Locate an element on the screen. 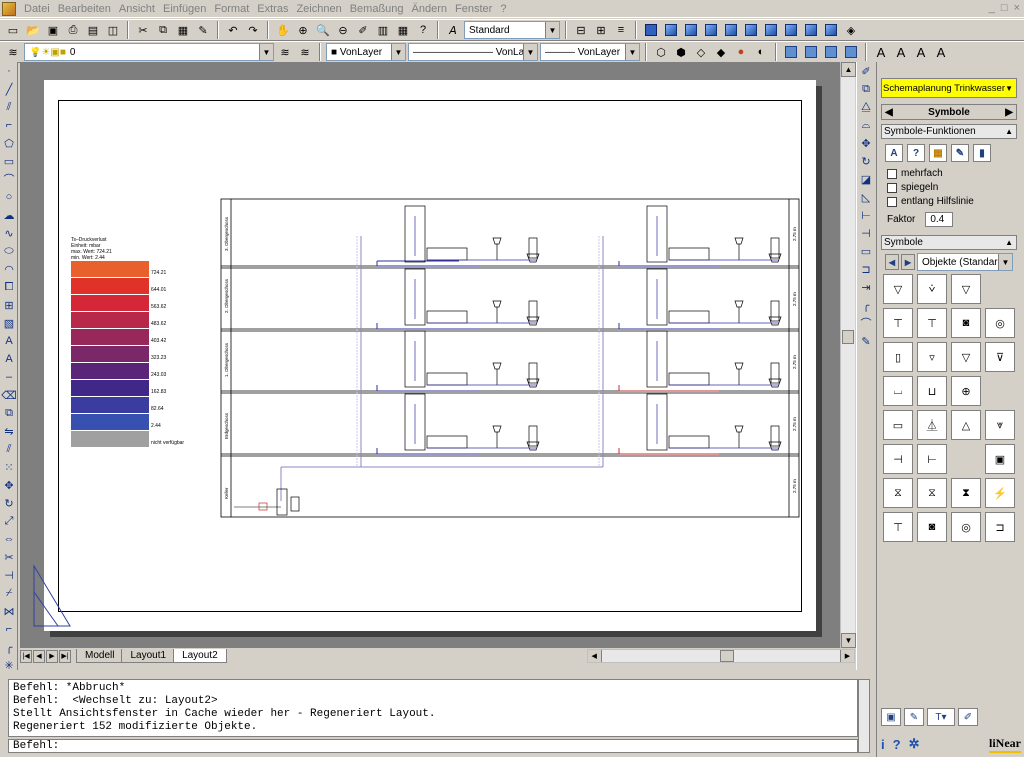 The image size is (1024, 757). minimize-button: _ is located at coordinates (992, 8).